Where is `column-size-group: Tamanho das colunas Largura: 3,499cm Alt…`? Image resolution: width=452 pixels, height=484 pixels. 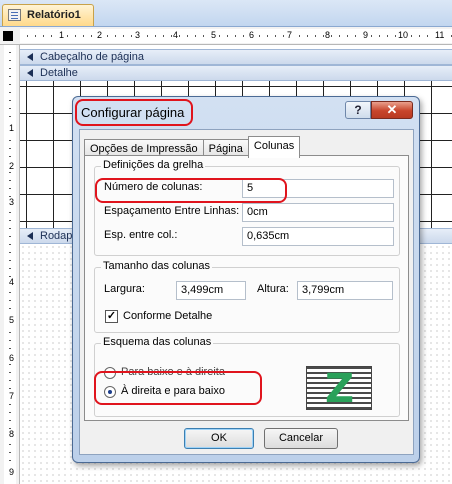
column-size-group: Tamanho das colunas Largura: 3,499cm Alt… is located at coordinates (247, 296).